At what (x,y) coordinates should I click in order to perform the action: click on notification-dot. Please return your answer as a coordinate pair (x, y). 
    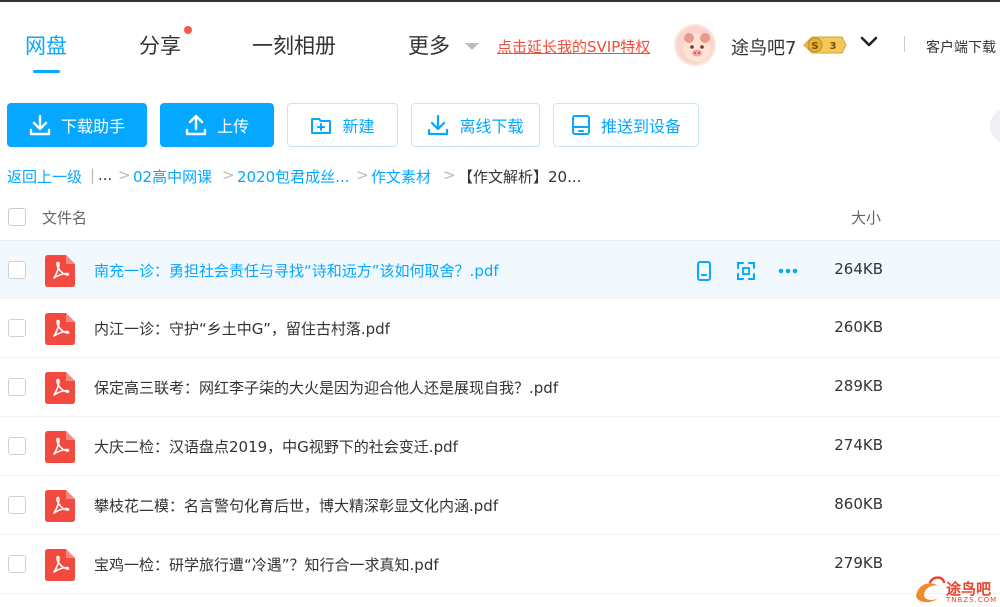
    Looking at the image, I should click on (188, 30).